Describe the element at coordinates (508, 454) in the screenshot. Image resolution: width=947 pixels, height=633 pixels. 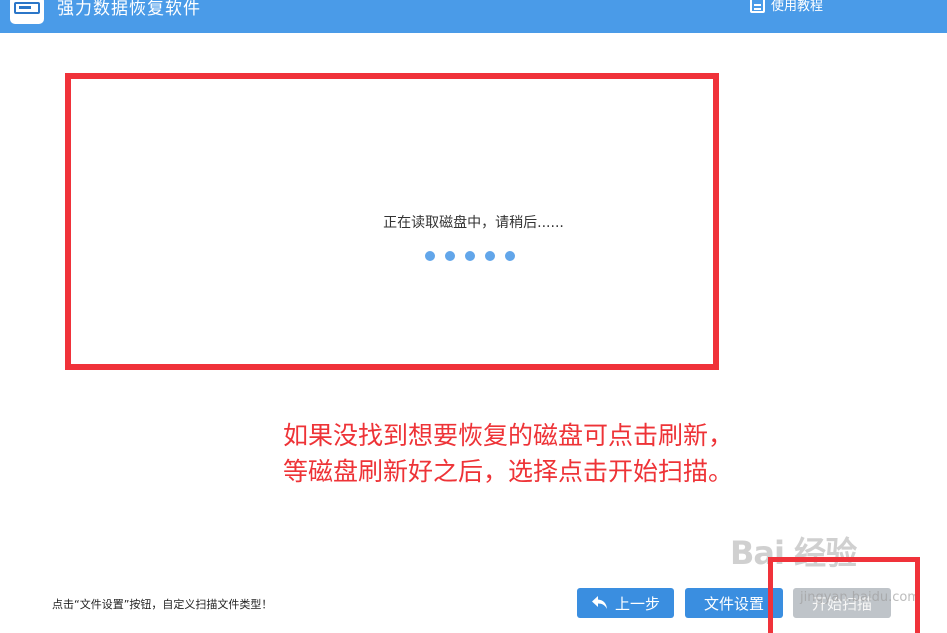
I see `instruction-annotation: 如果没找到想要恢复的磁盘可点击刷新， 等磁盘刷新好之后，选择点击开始扫描。` at that location.